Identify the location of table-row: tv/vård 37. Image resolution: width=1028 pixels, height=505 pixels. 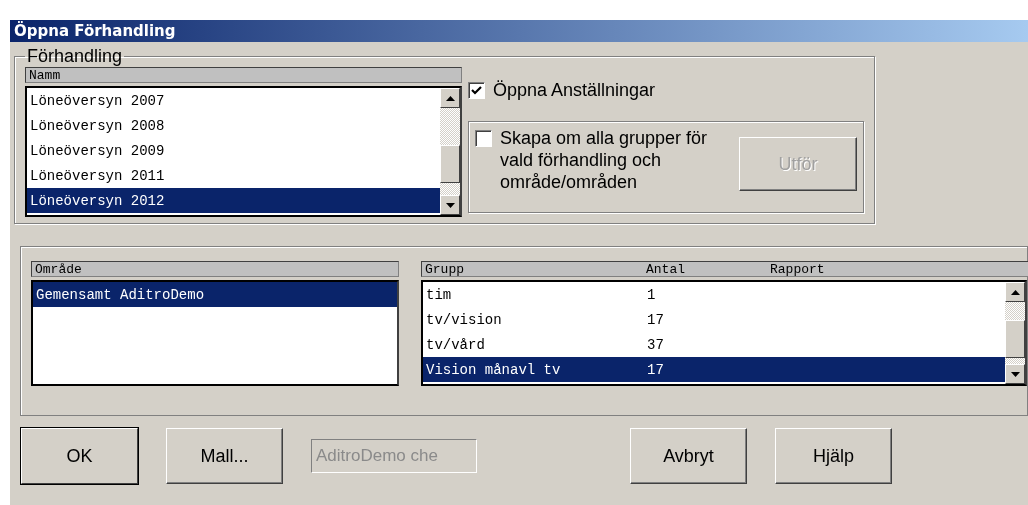
(714, 344).